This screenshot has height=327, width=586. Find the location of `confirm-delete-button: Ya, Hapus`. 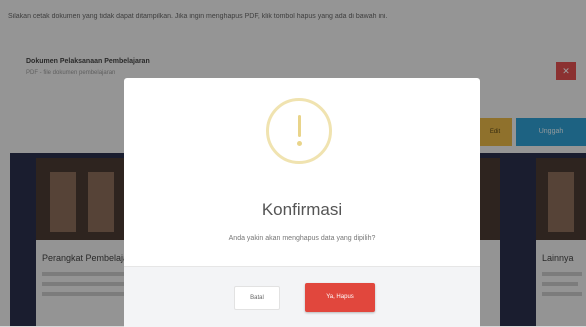

confirm-delete-button: Ya, Hapus is located at coordinates (340, 297).